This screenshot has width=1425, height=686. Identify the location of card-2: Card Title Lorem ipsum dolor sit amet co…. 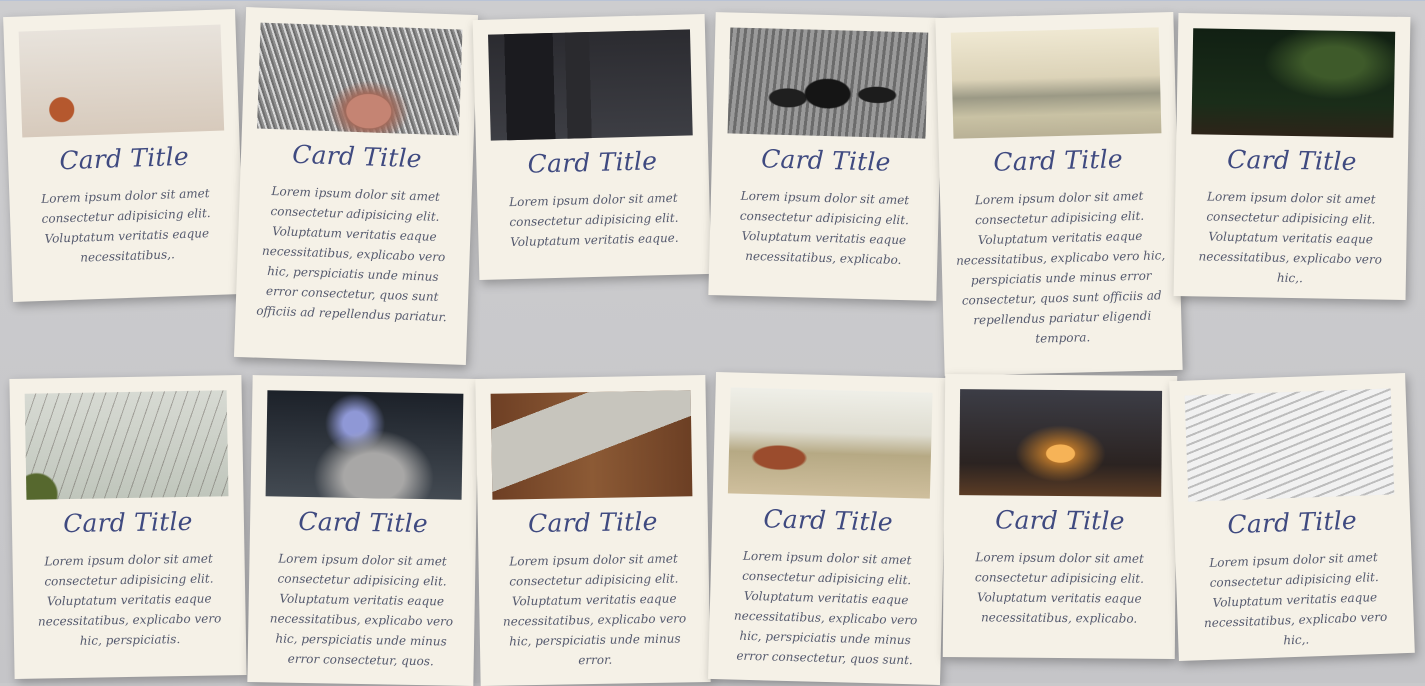
(356, 186).